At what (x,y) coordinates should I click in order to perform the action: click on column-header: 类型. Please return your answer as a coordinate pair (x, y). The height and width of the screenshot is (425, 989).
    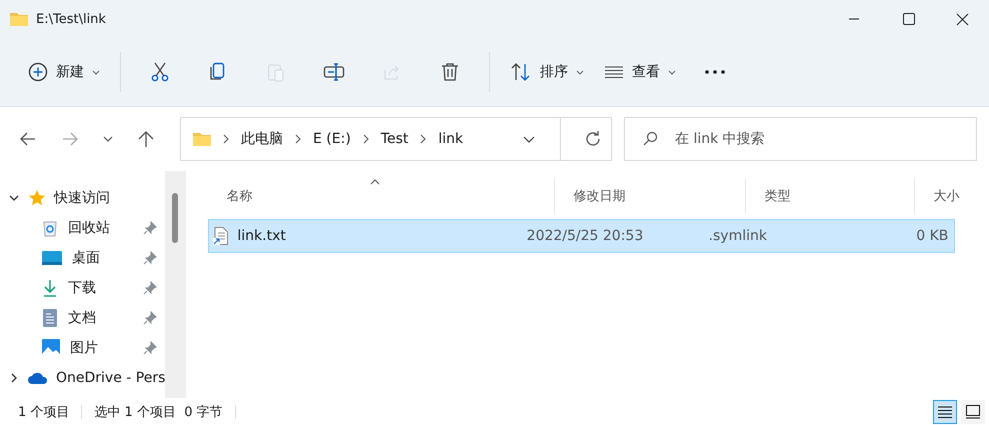
    Looking at the image, I should click on (777, 196).